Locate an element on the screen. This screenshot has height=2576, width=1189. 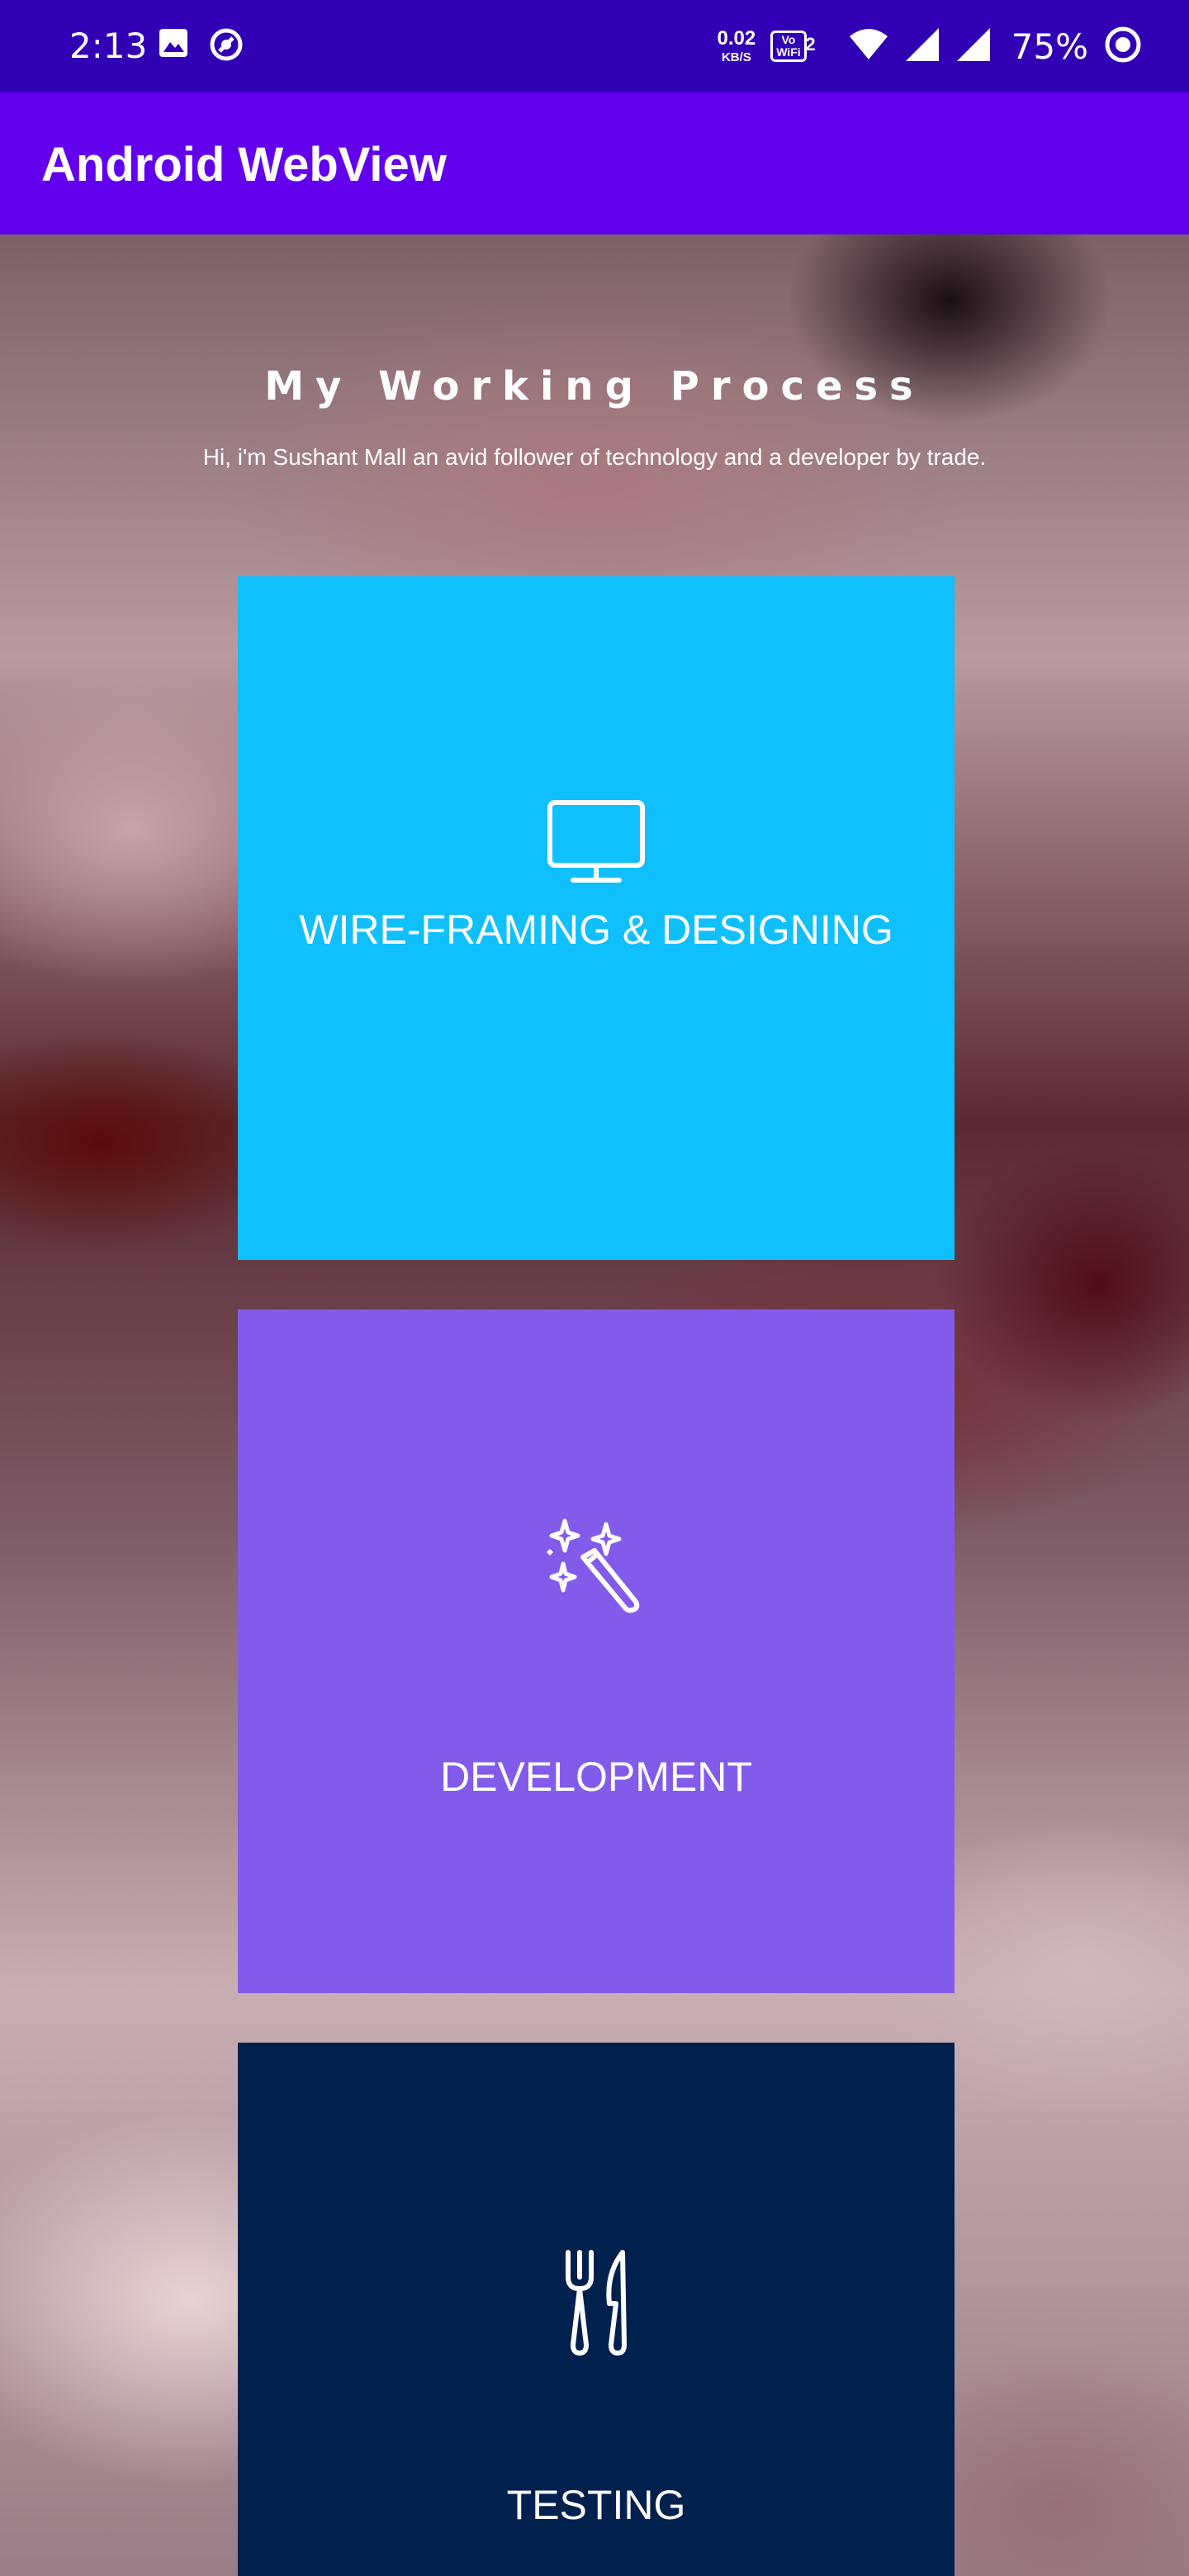
card-testing: TESTING is located at coordinates (596, 2309).